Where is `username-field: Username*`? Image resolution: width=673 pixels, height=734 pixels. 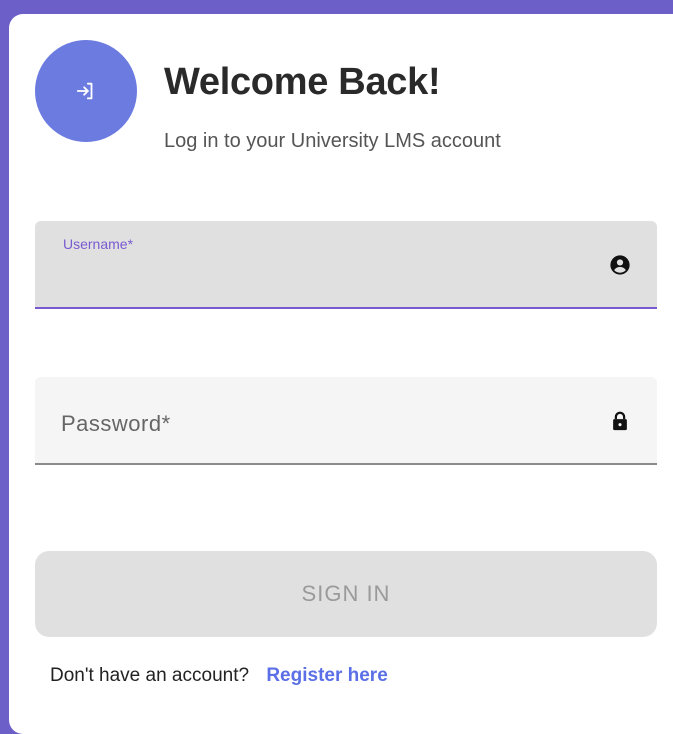 username-field: Username* is located at coordinates (346, 265).